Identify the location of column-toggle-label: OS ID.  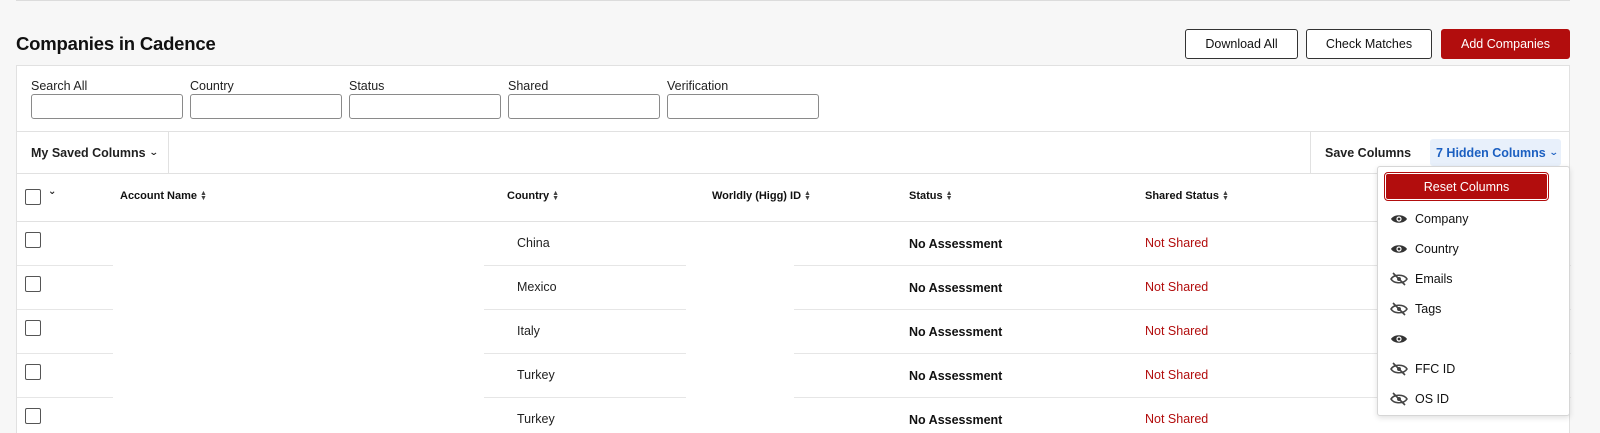
(1432, 399).